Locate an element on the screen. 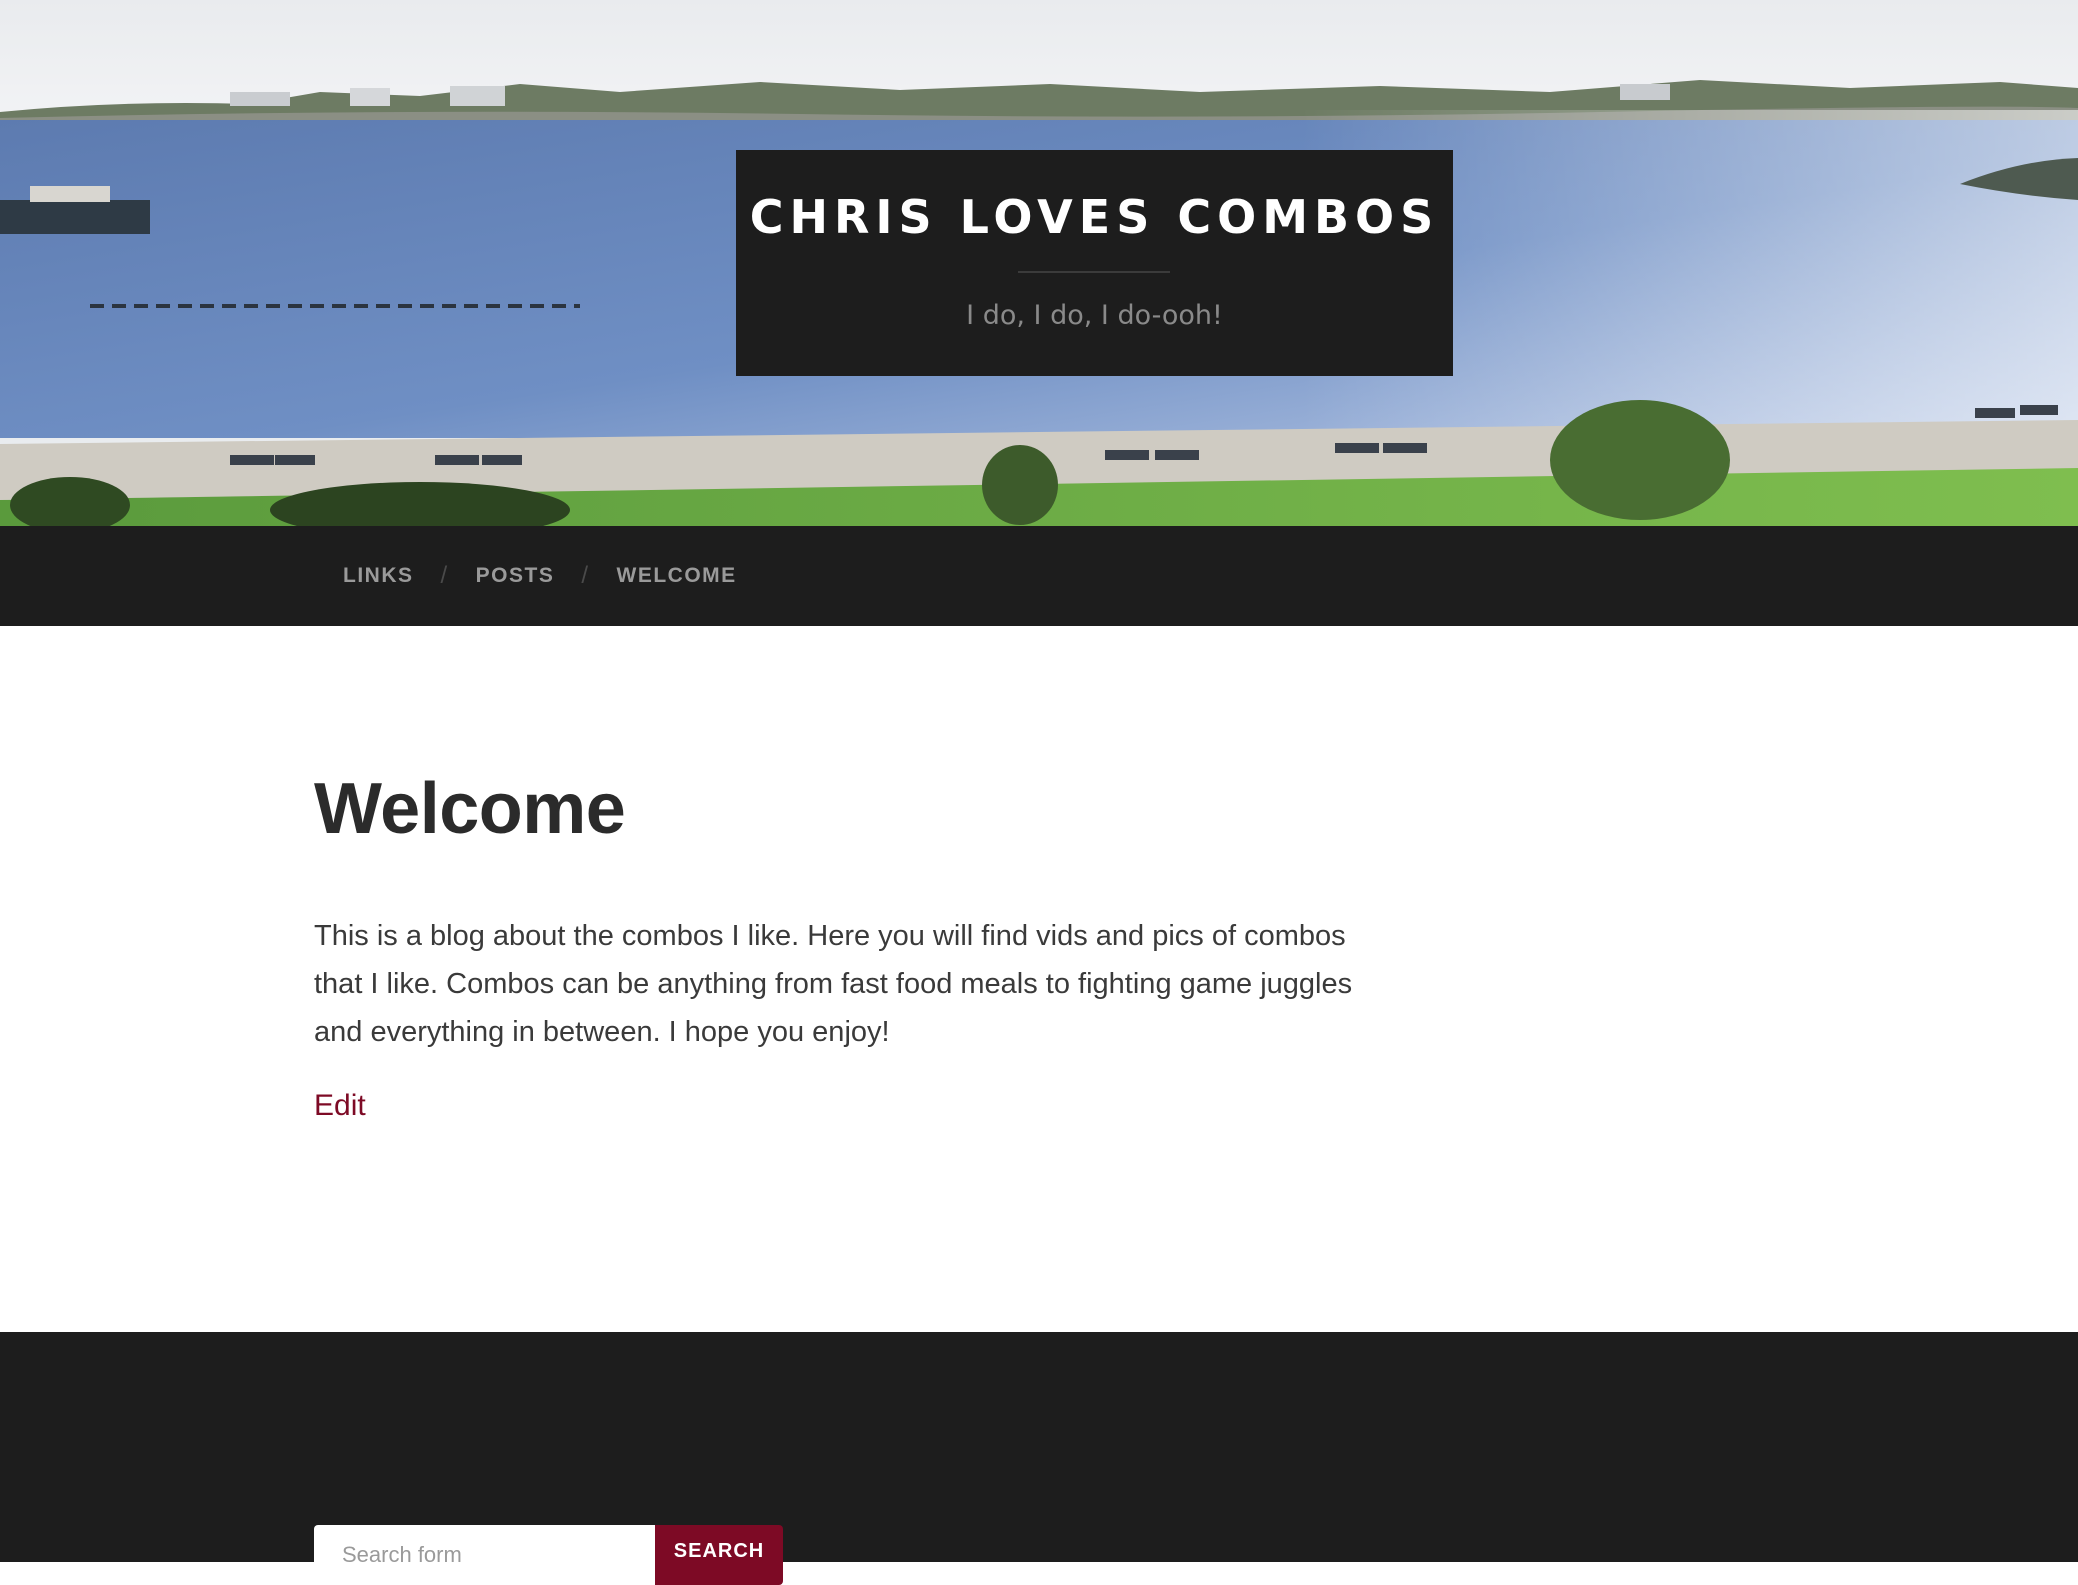  search-form: SEARCH is located at coordinates (548, 1555).